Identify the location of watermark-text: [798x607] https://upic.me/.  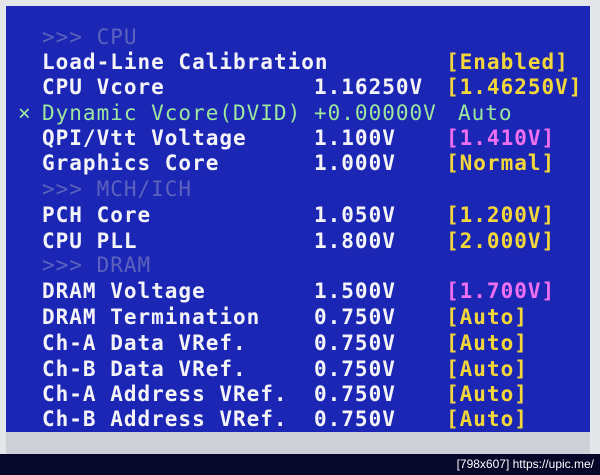
(525, 464).